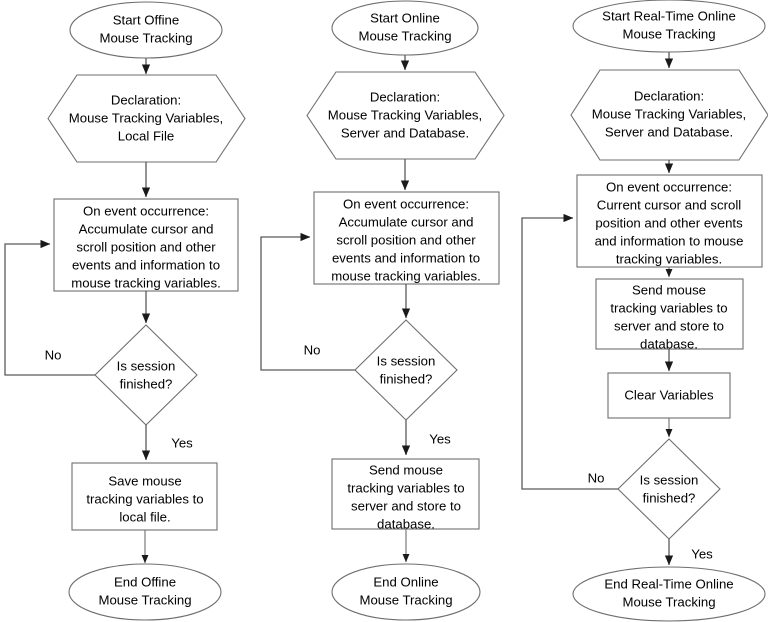 The height and width of the screenshot is (622, 768). I want to click on node-offline-process-line-1: On event occurrence:, so click(146, 210).